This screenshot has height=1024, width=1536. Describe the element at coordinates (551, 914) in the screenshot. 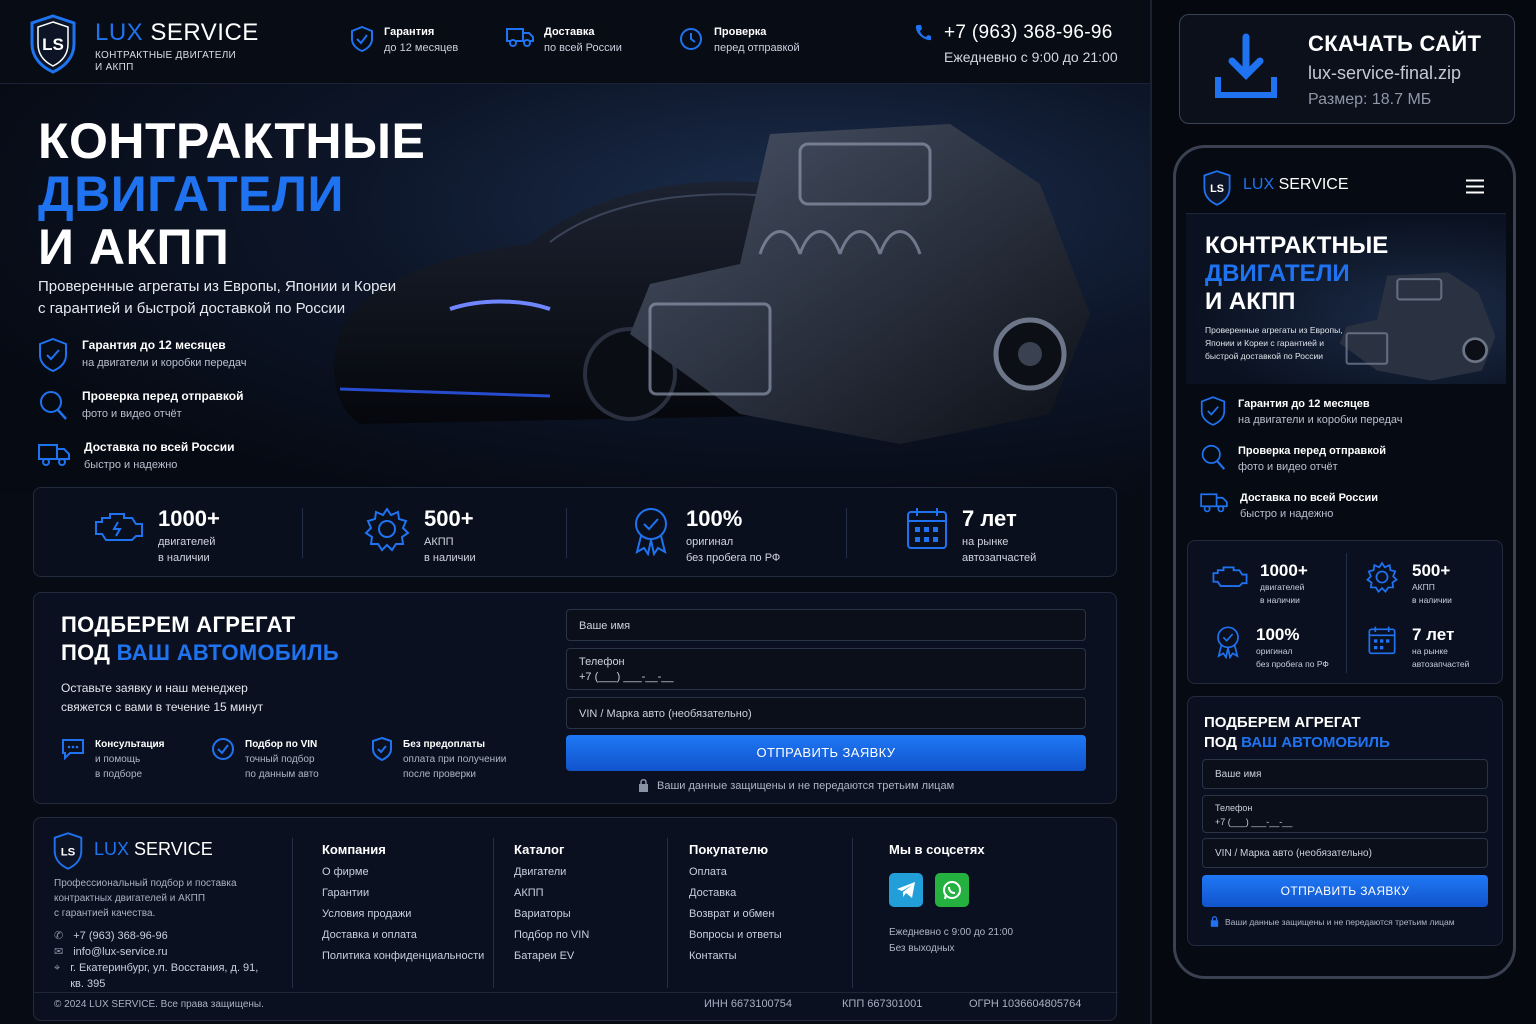

I see `footer-link: Вариаторы` at that location.